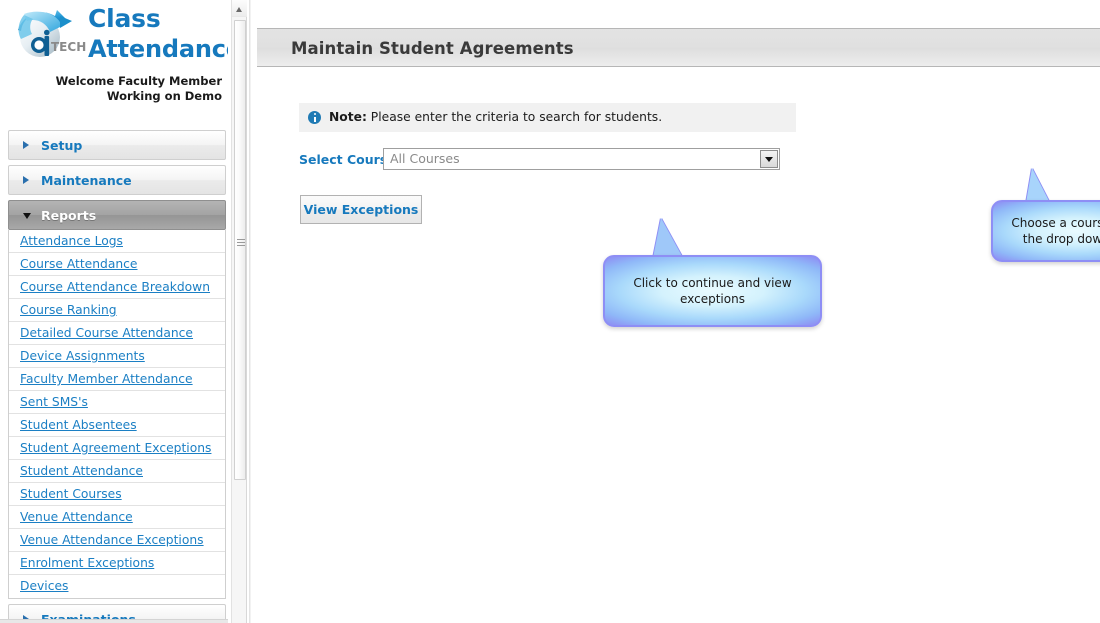 The image size is (1100, 623). I want to click on info-icon, so click(314, 117).